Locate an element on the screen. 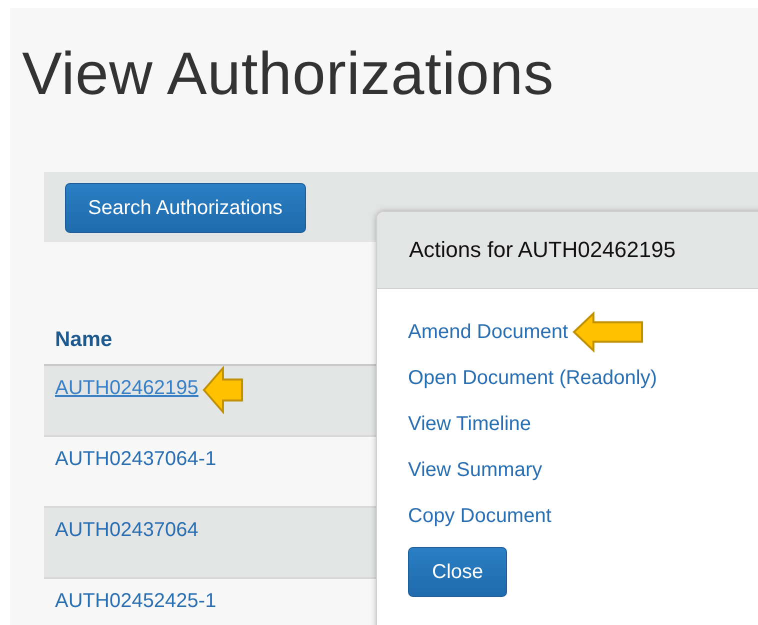 The image size is (758, 625). action-link: View Timeline is located at coordinates (470, 424).